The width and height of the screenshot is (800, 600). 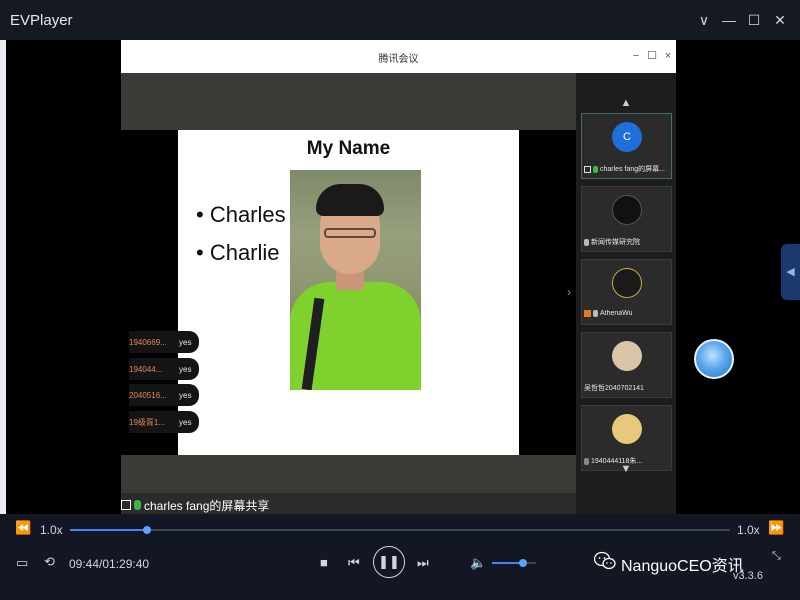 I want to click on wechat-icon, so click(x=605, y=560).